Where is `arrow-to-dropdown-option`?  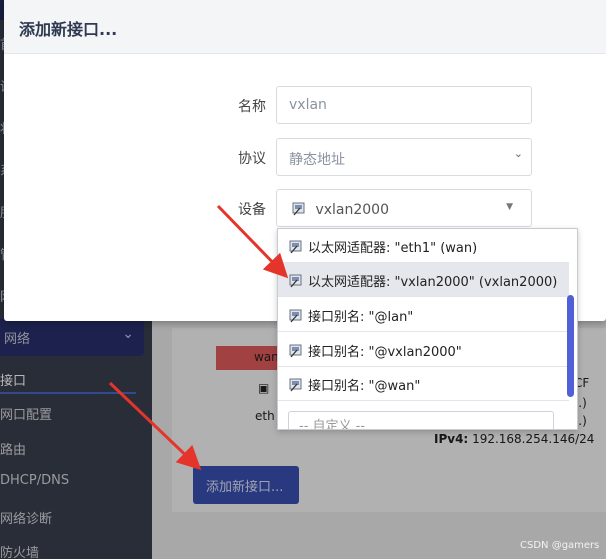 arrow-to-dropdown-option is located at coordinates (252, 241).